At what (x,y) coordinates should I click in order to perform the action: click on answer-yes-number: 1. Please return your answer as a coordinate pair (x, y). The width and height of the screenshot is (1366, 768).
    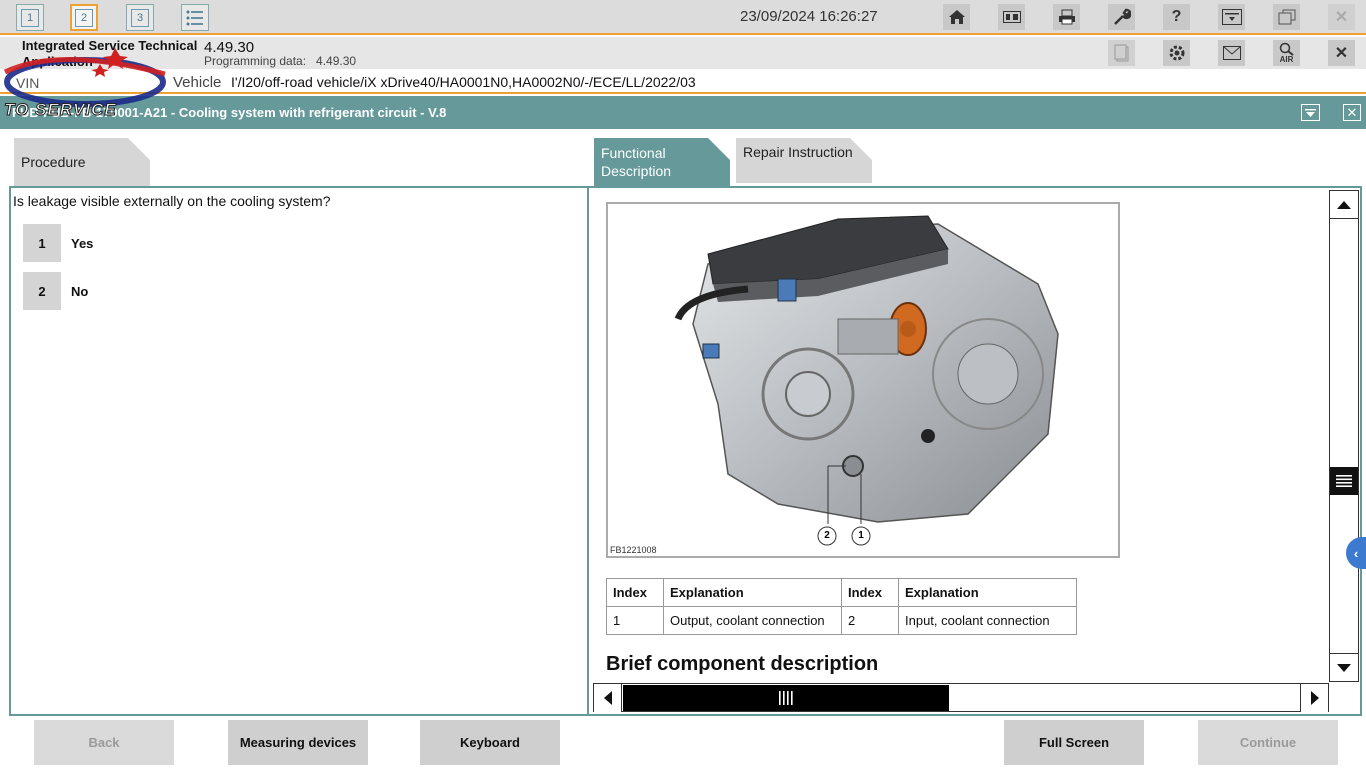
    Looking at the image, I should click on (42, 243).